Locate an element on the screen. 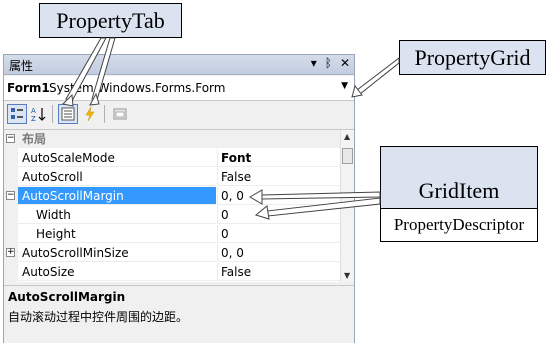 This screenshot has width=553, height=349. description-text: 自动滚动过程中控件周围的边距。 is located at coordinates (98, 317).